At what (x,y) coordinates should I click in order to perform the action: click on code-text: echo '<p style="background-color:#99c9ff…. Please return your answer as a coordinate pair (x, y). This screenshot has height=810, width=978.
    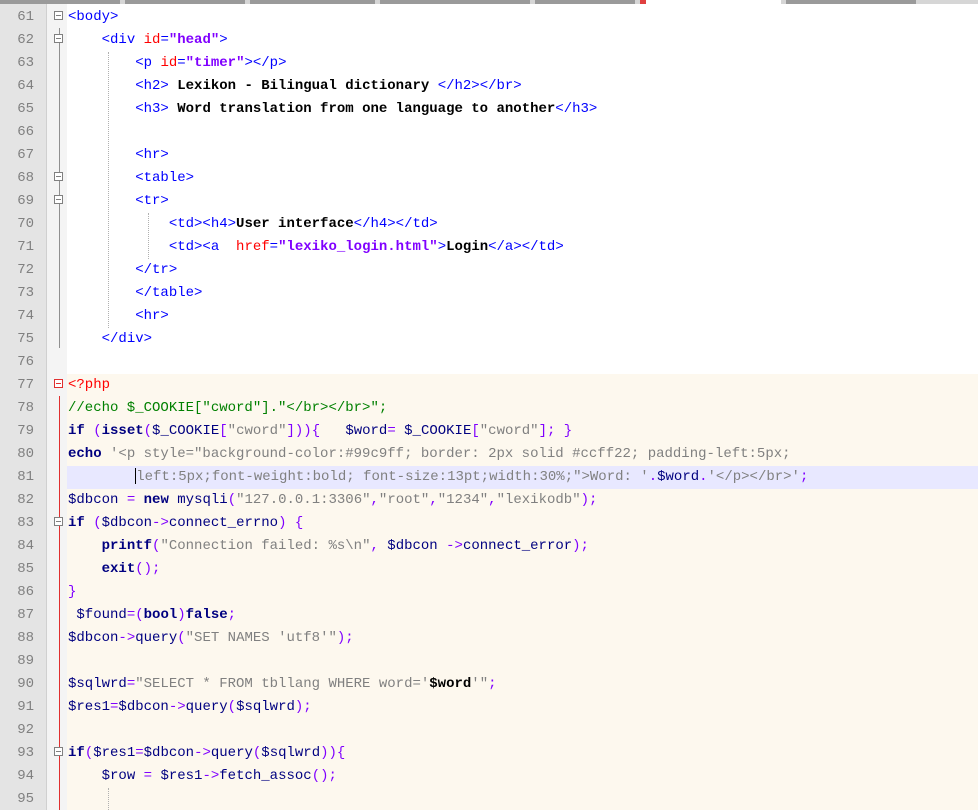
    Looking at the image, I should click on (429, 454).